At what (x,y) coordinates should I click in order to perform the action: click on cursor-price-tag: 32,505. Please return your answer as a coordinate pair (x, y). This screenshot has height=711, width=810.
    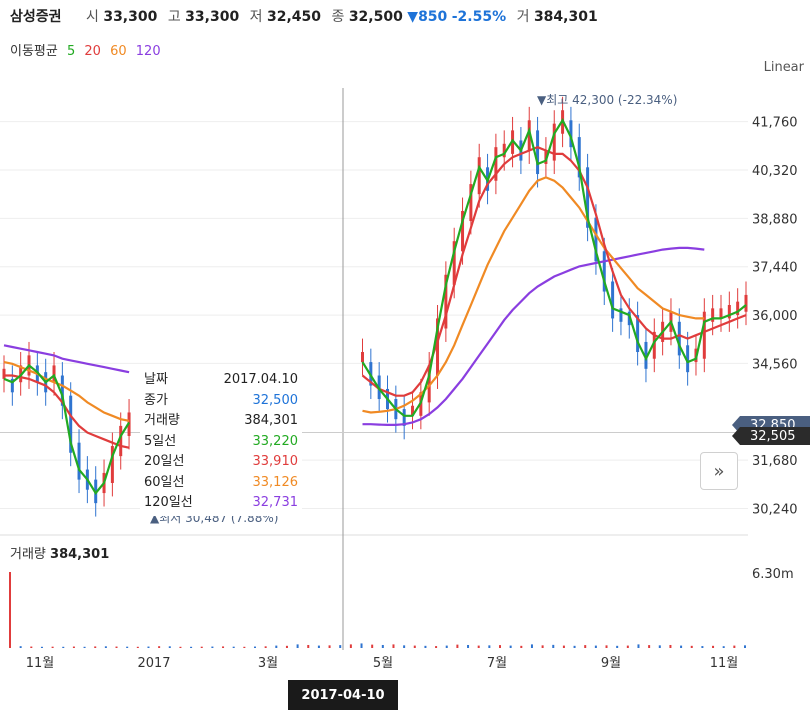
    Looking at the image, I should click on (771, 436).